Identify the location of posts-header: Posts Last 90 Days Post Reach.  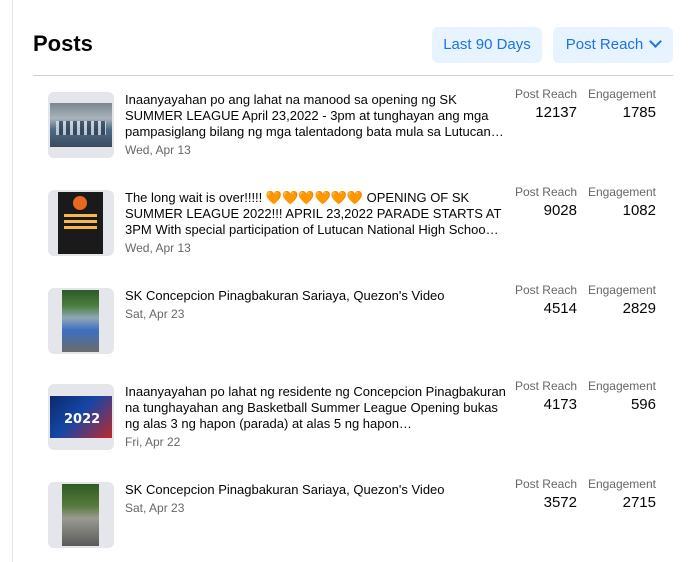
(353, 46).